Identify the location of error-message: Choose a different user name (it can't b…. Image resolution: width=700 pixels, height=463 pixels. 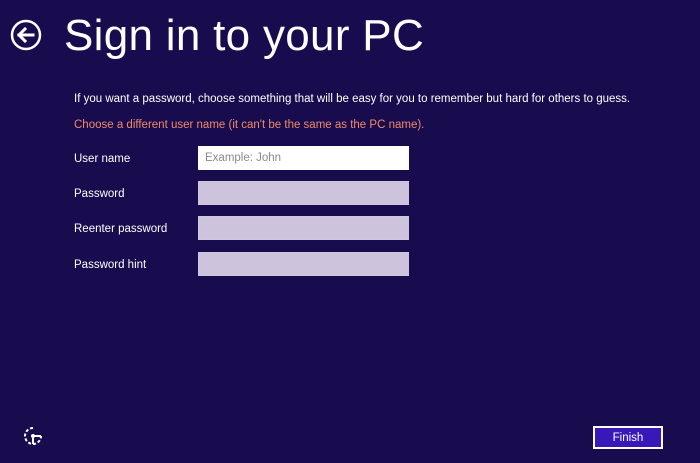
(249, 125).